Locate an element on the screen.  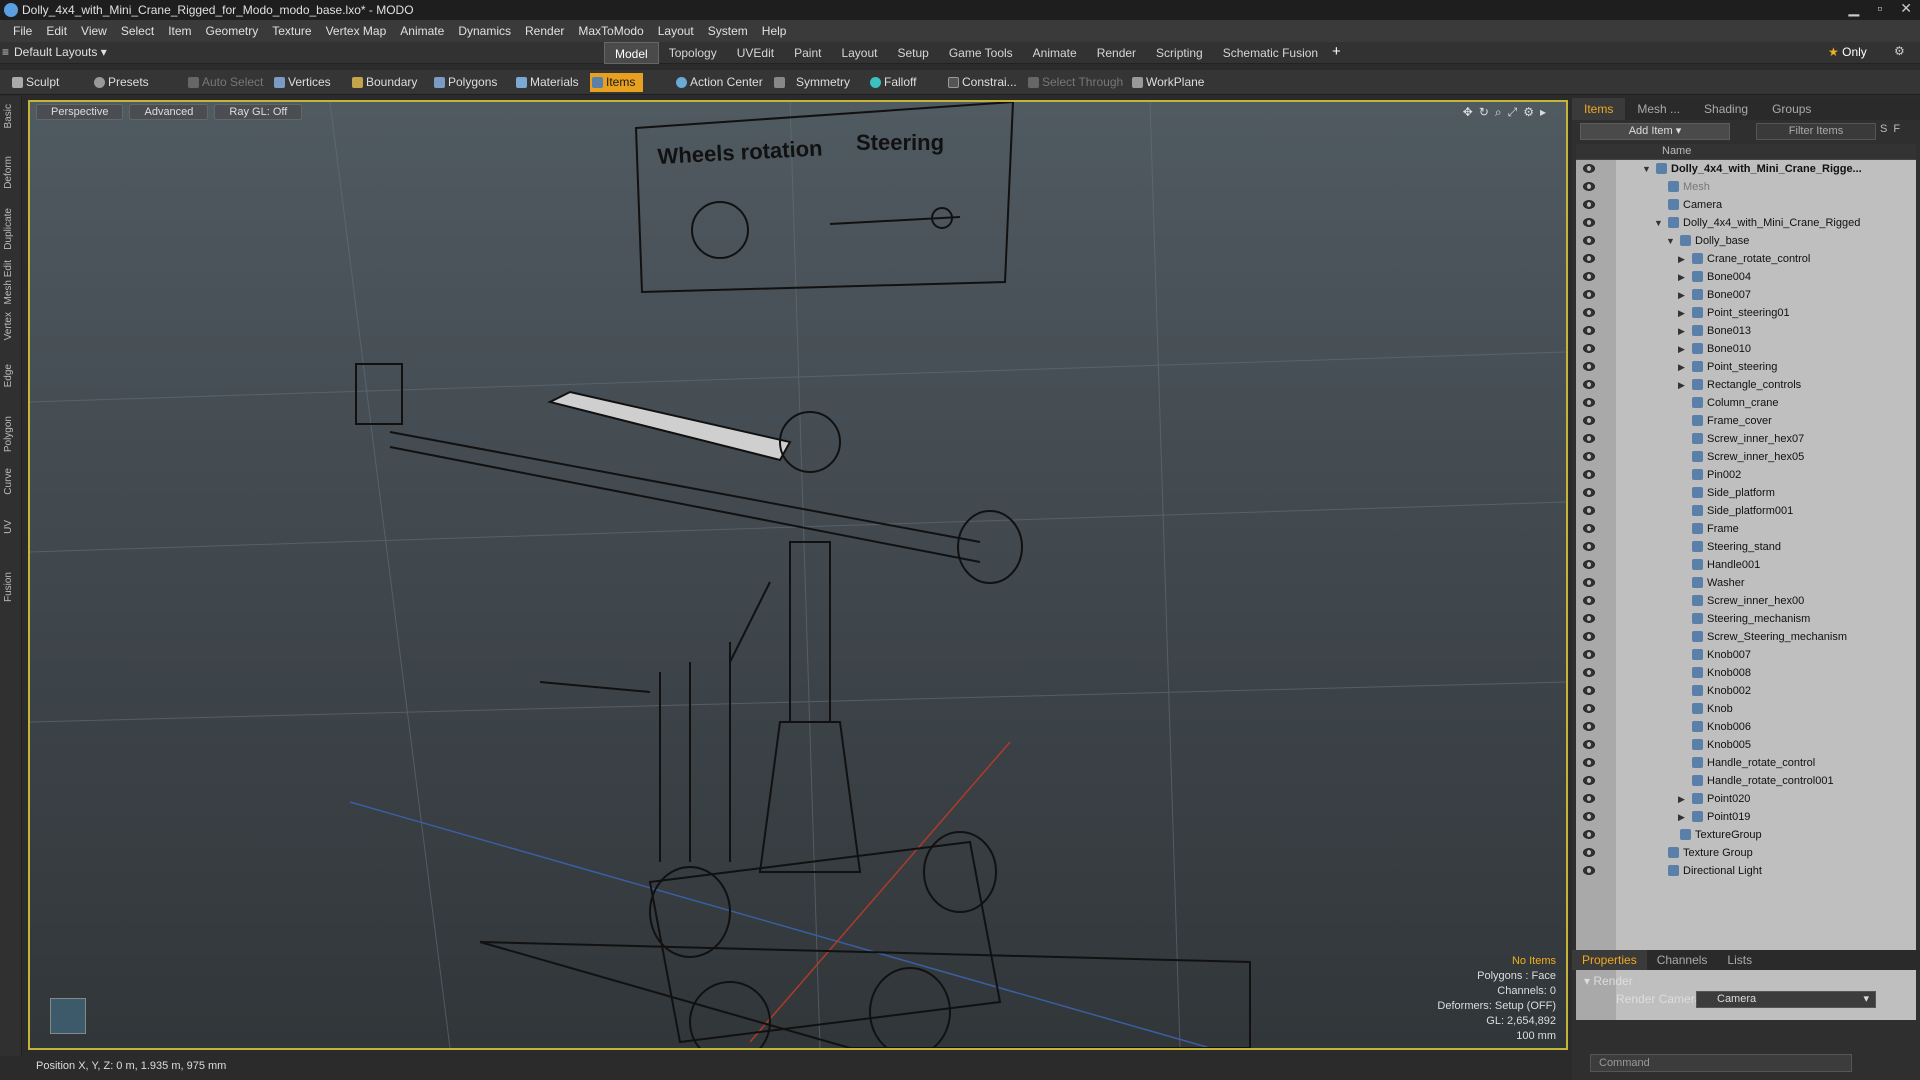
auto-select-button: Auto Select is located at coordinates (224, 82).